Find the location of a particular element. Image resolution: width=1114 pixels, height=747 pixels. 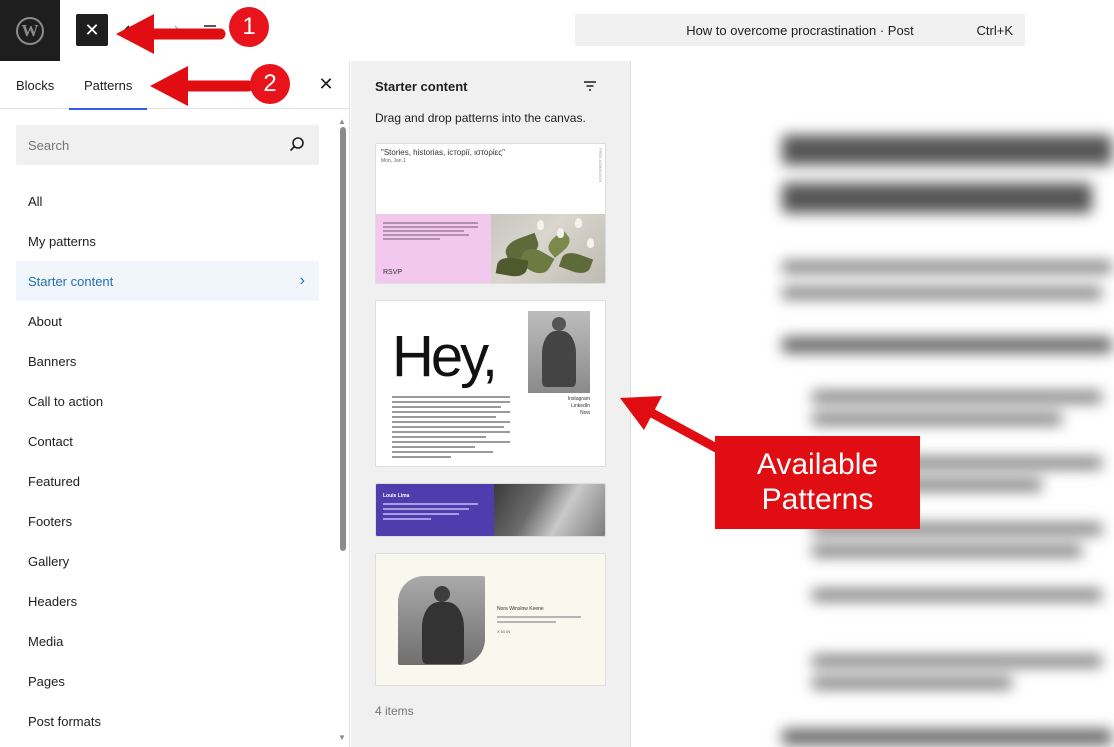

tab-patterns: Patterns is located at coordinates (108, 85).